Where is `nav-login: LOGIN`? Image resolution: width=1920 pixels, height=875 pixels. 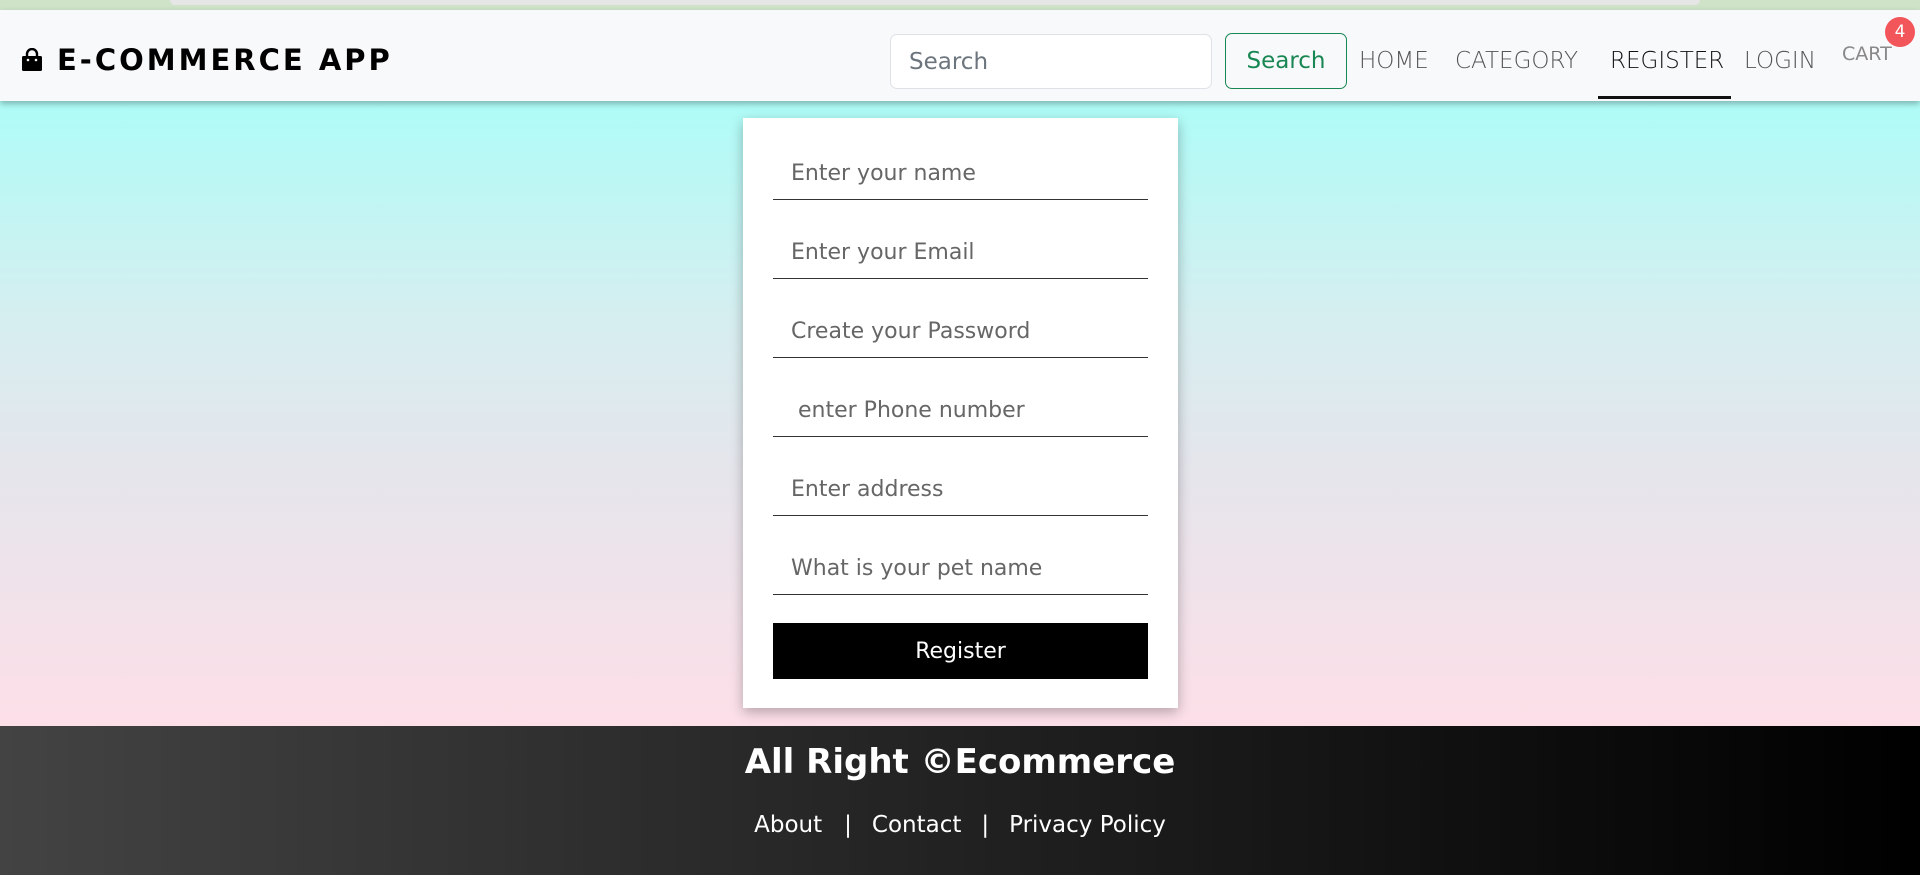
nav-login: LOGIN is located at coordinates (1780, 61).